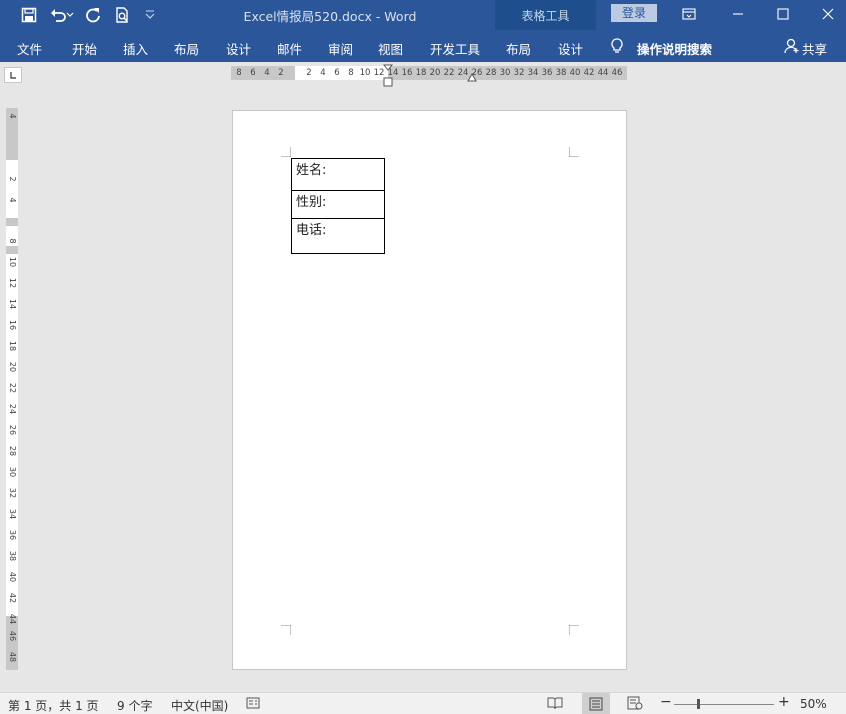 The width and height of the screenshot is (846, 714). I want to click on tab-mailings: 邮件, so click(289, 48).